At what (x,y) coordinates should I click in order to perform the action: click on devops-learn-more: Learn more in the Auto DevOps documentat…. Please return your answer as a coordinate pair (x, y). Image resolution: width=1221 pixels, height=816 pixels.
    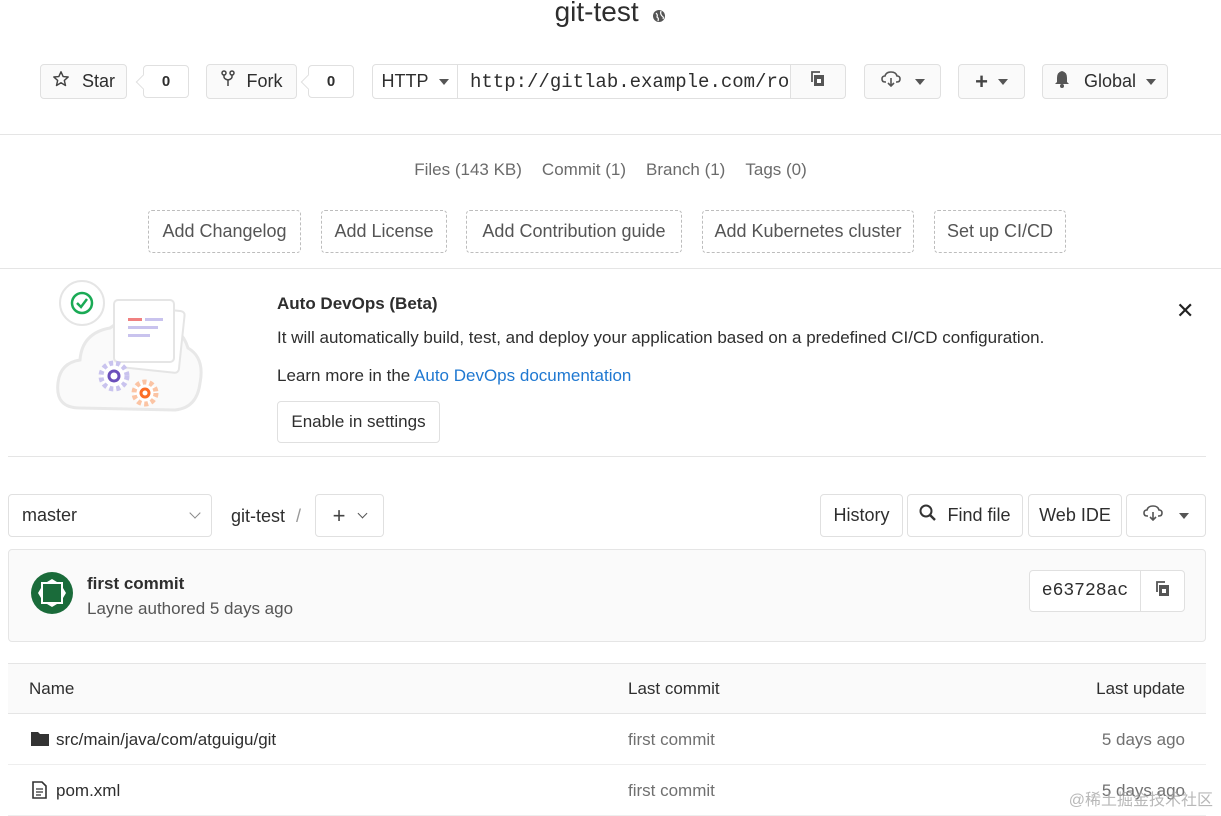
    Looking at the image, I should click on (454, 376).